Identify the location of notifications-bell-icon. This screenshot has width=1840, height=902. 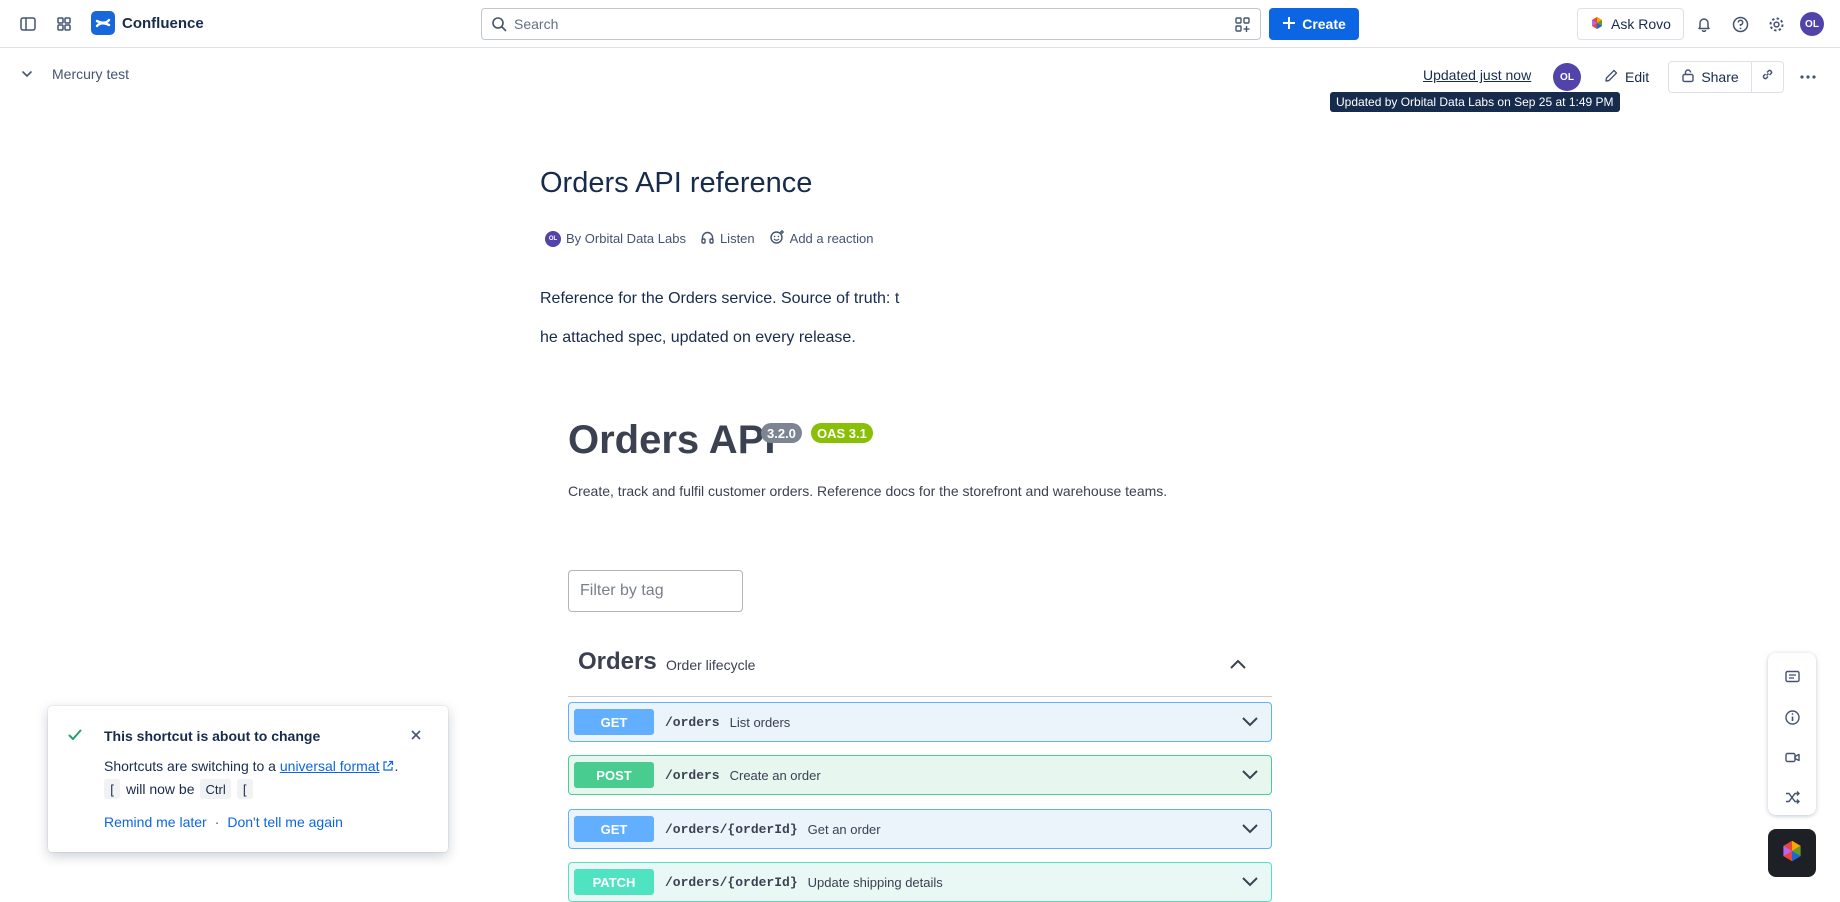
(1704, 24).